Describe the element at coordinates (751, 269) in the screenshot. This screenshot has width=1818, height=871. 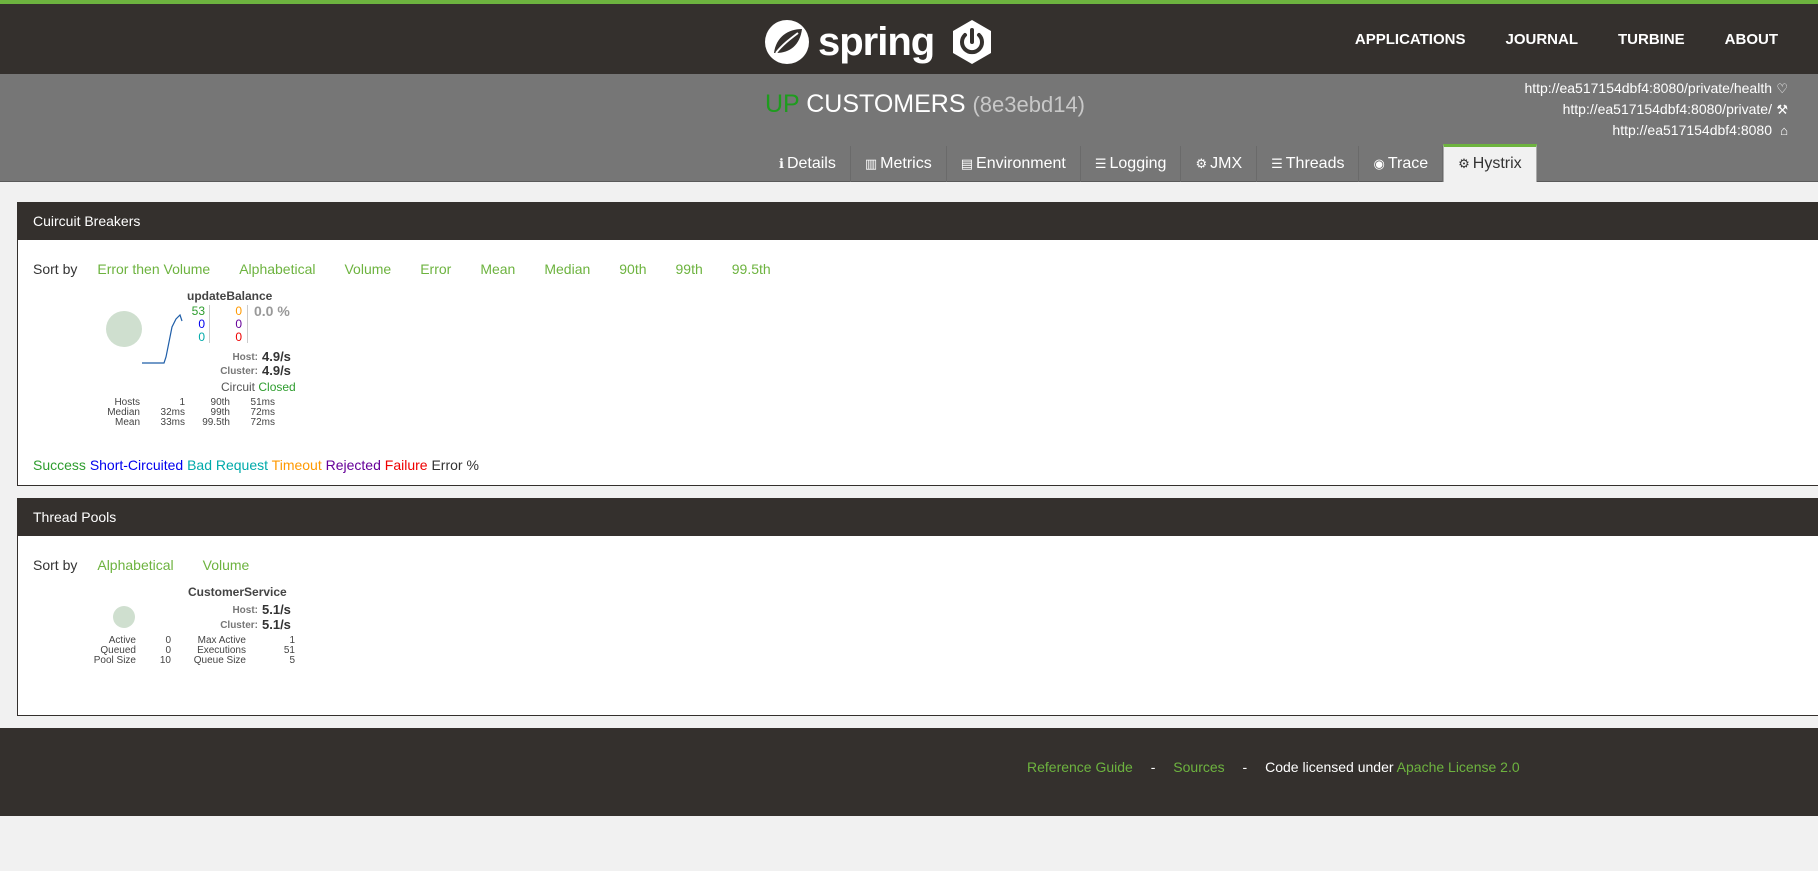
I see `sort-99-5th: 99.5th` at that location.